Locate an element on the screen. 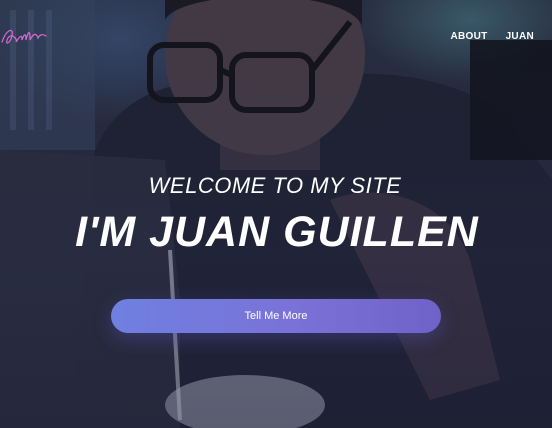  nav-juan-link: JUAN is located at coordinates (520, 36).